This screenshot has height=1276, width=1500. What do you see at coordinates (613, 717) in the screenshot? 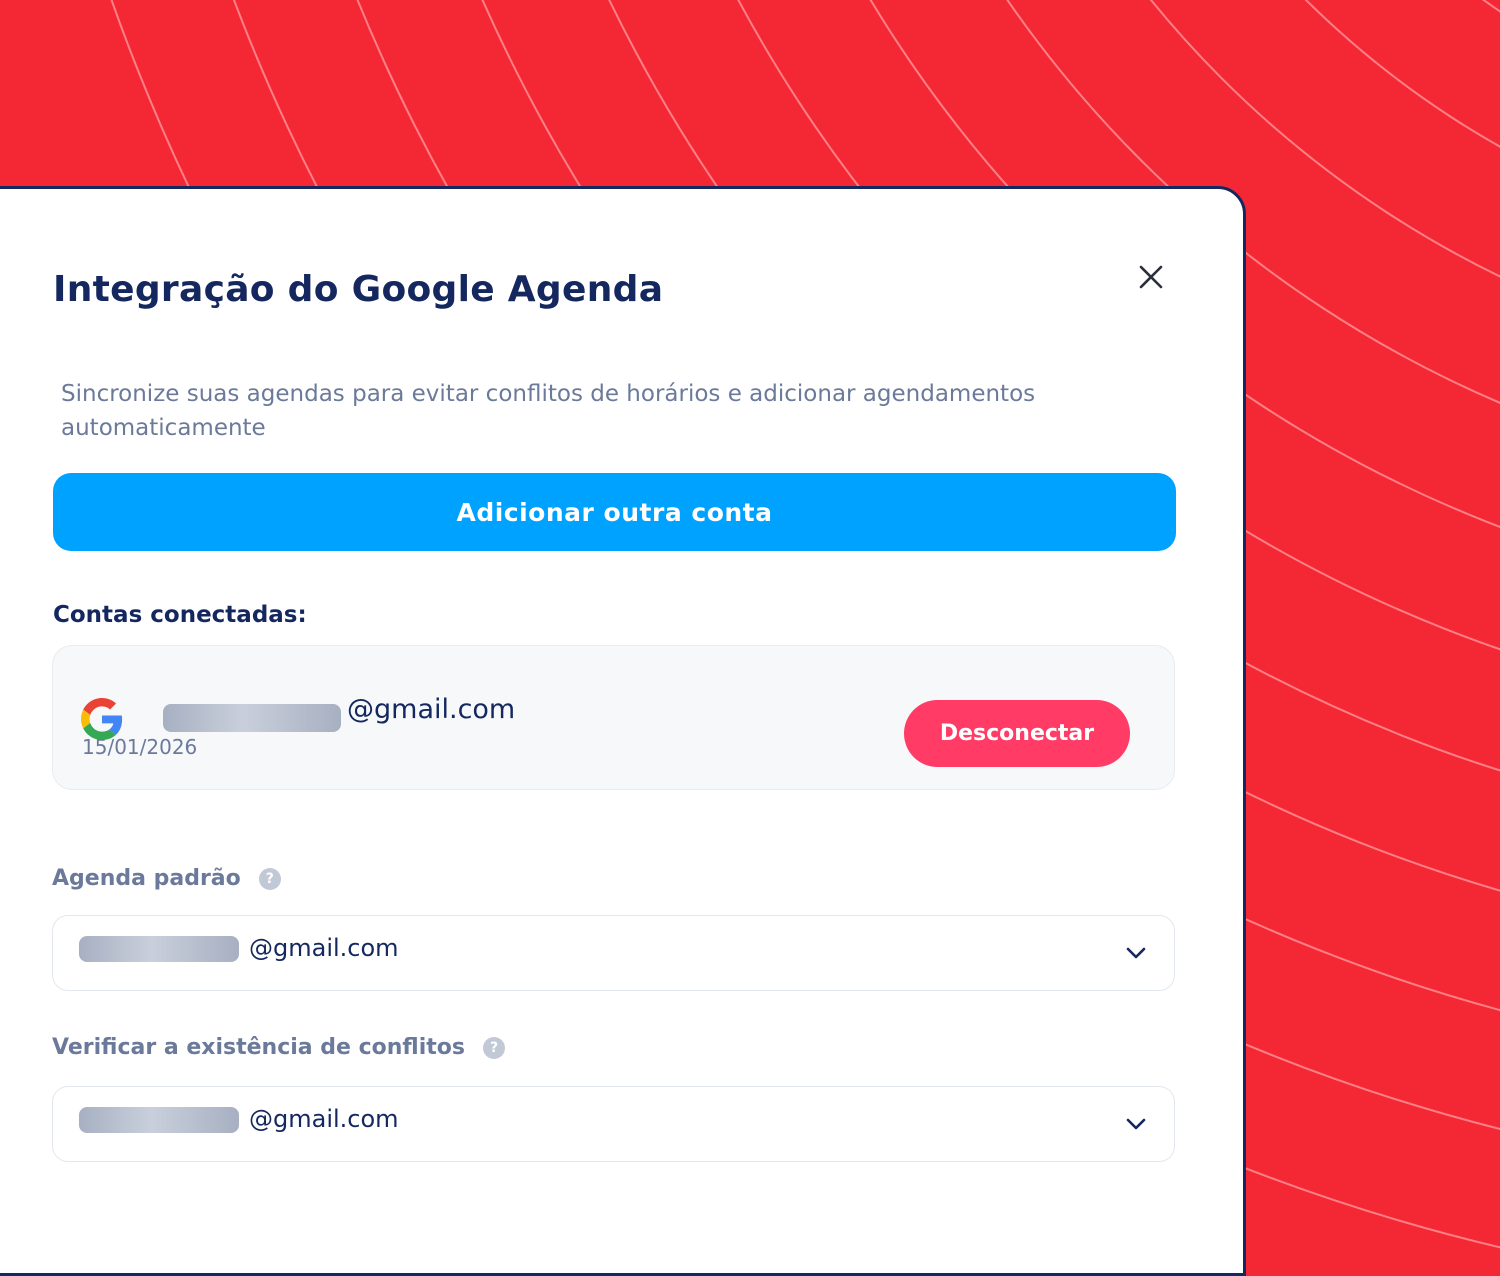
I see `connected-account-card: @gmail.com 15/01/2026 Desconectar` at bounding box center [613, 717].